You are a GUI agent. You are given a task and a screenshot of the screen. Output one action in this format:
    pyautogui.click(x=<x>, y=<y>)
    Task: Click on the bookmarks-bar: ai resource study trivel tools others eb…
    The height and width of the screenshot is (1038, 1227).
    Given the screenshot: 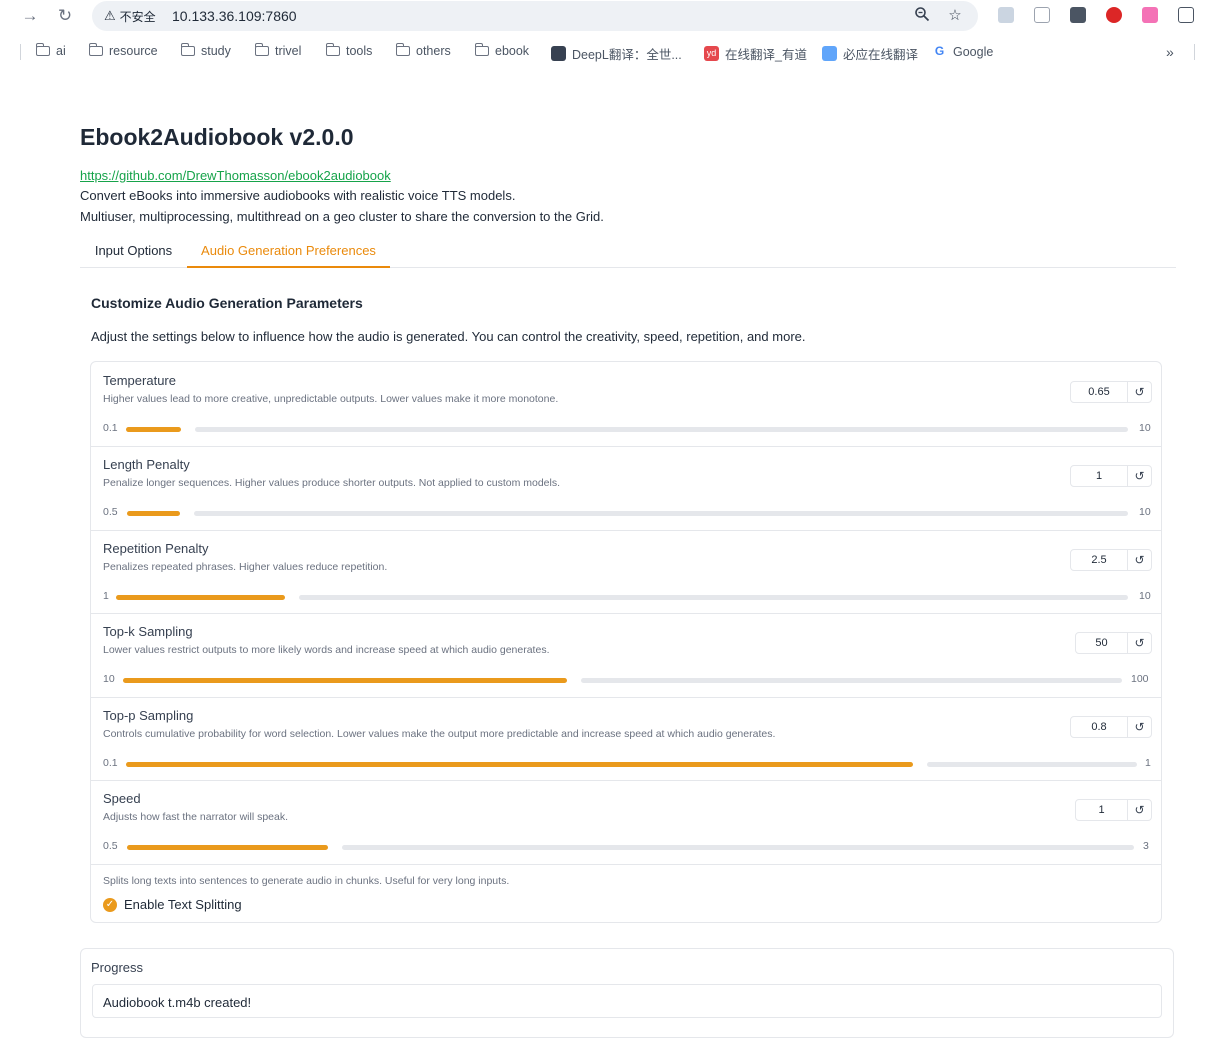 What is the action you would take?
    pyautogui.click(x=613, y=52)
    